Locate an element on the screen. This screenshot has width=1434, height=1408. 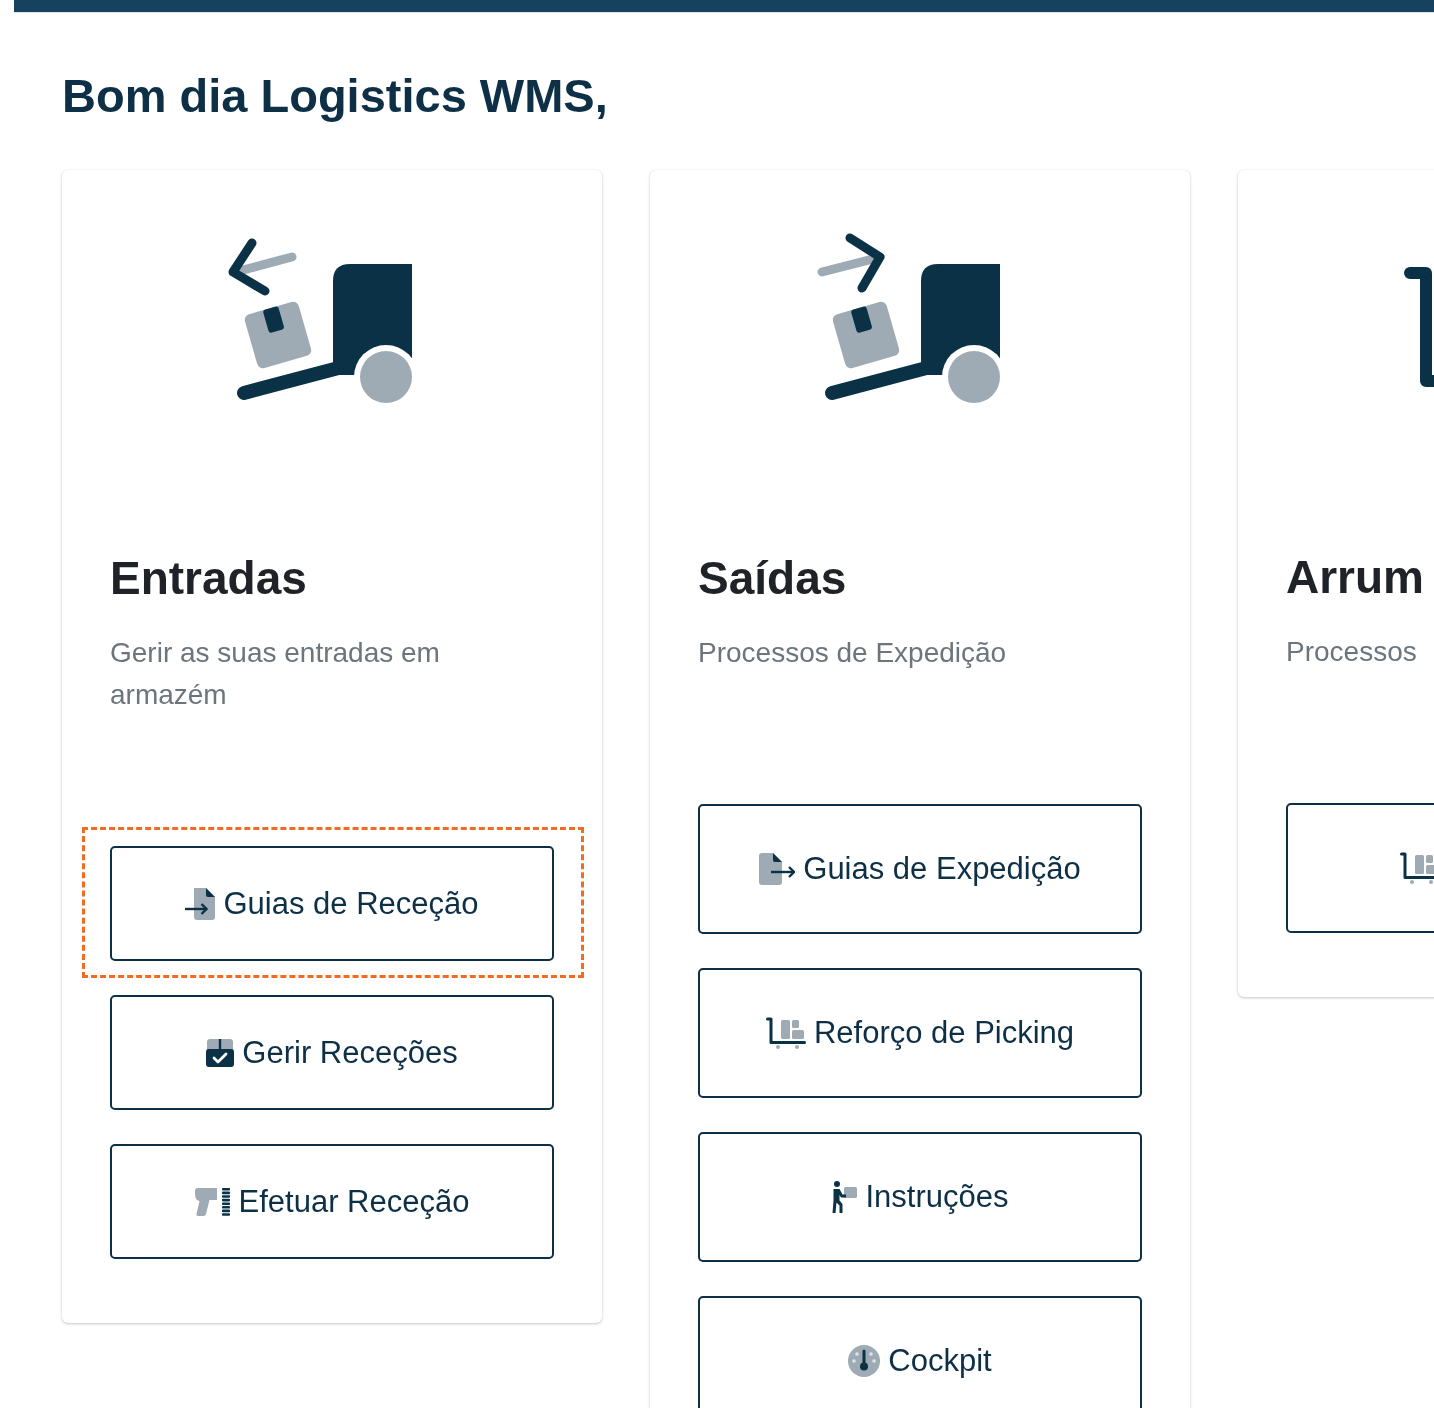
action-button: Instruções is located at coordinates (920, 1197).